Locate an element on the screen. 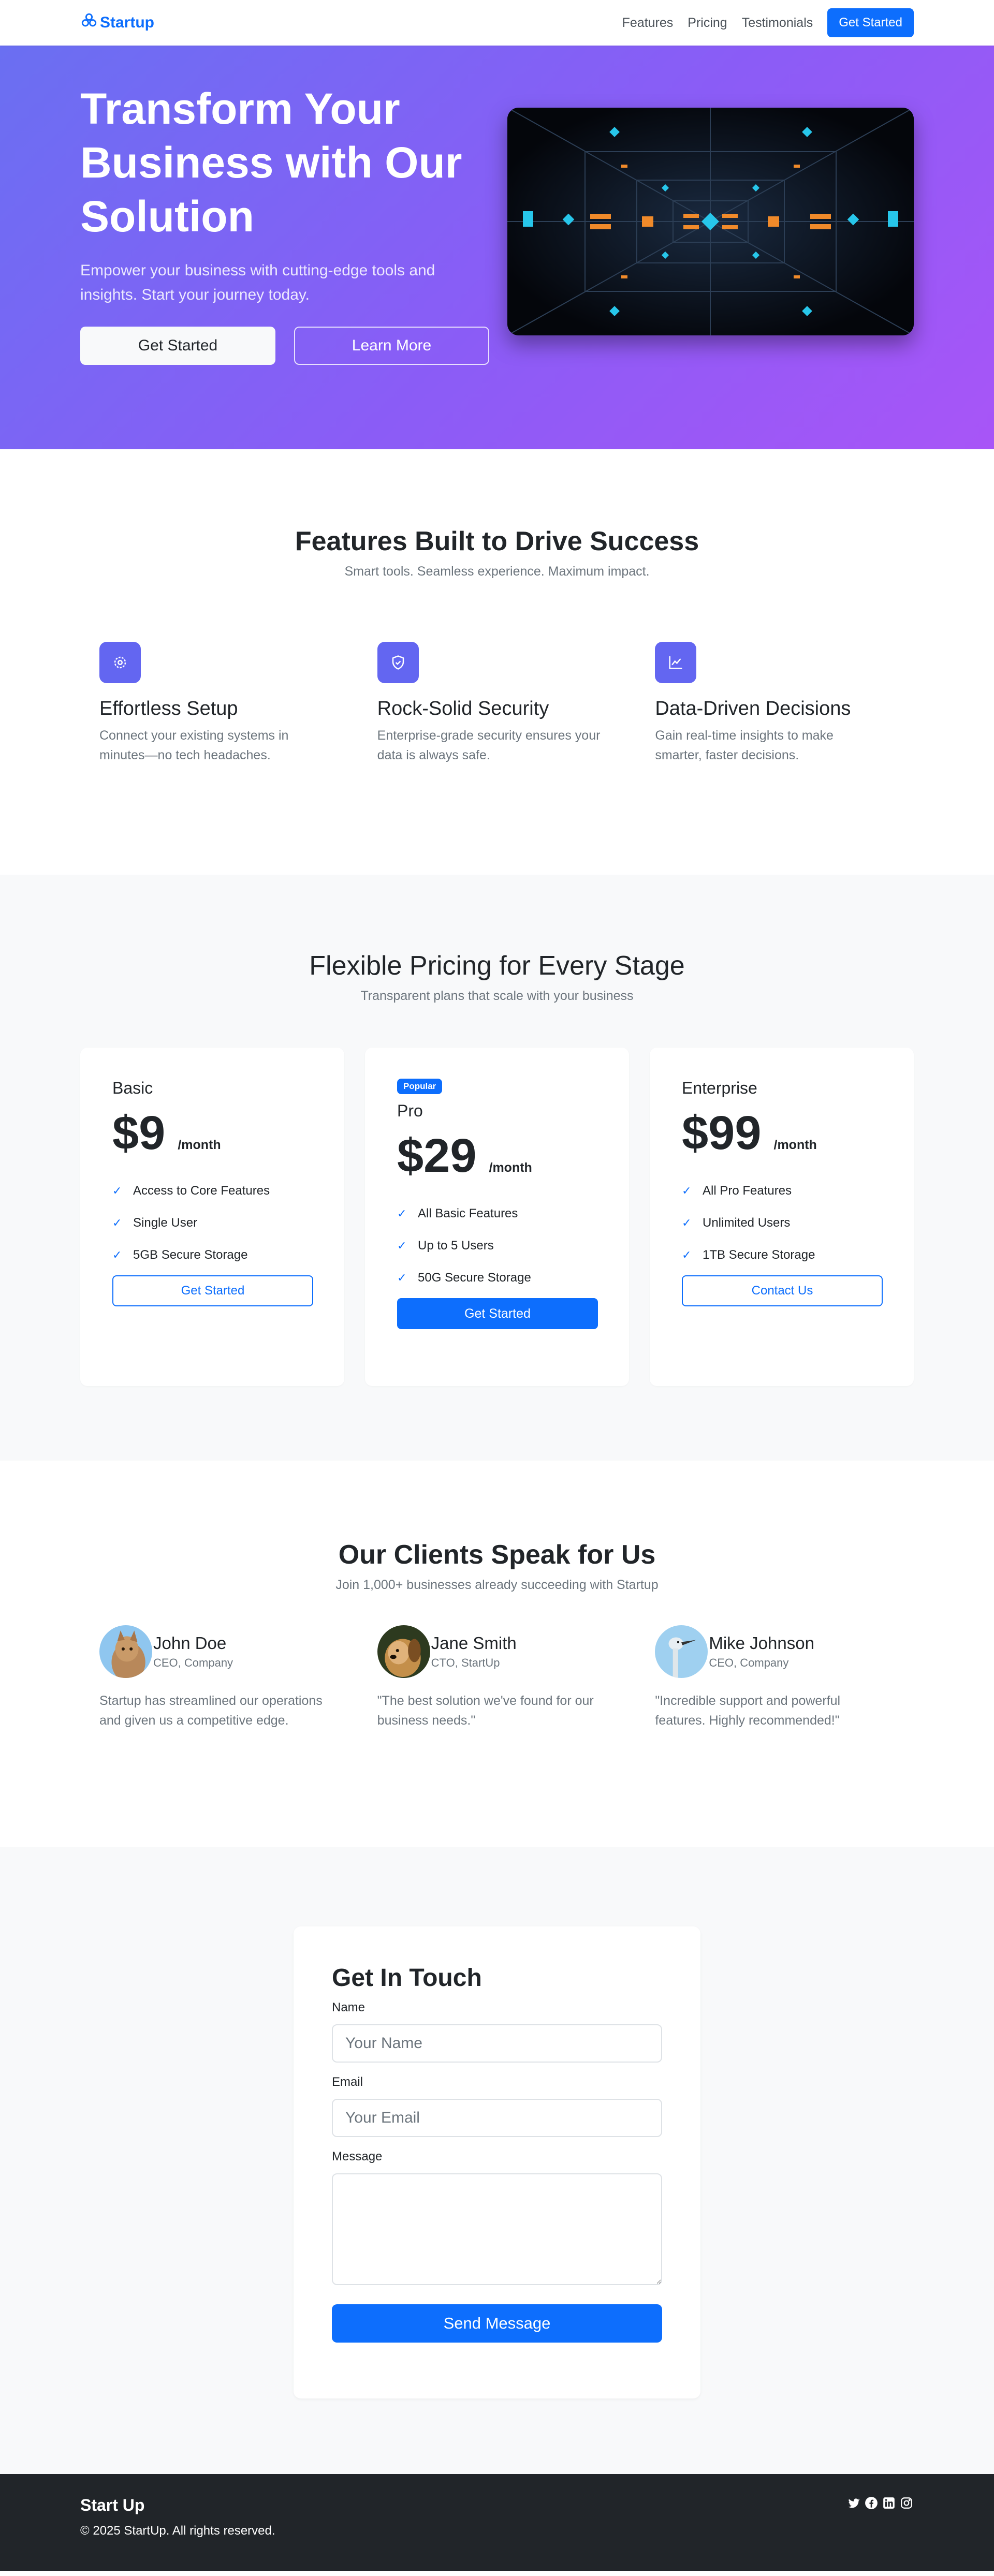 The image size is (994, 2576). price-row: $99 /month is located at coordinates (782, 1133).